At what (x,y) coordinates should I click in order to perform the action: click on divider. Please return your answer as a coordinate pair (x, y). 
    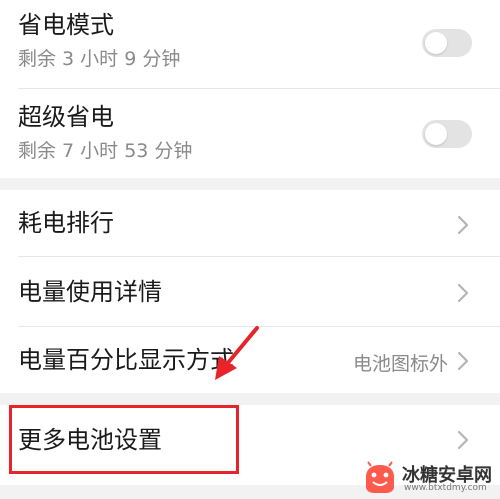
    Looking at the image, I should click on (259, 88).